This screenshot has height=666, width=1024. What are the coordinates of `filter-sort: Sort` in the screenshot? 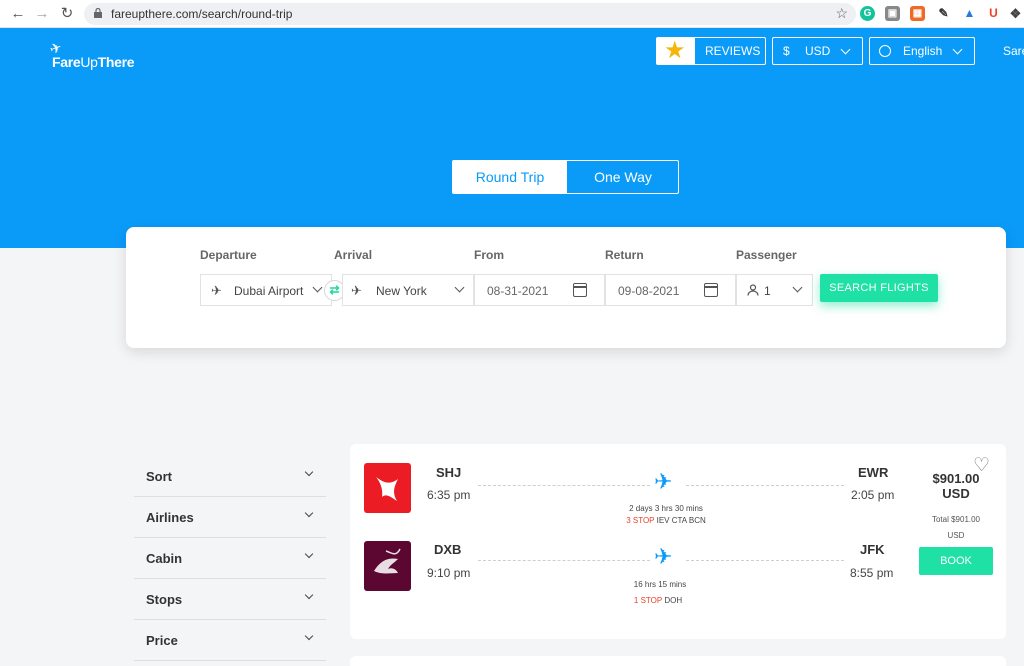 It's located at (230, 476).